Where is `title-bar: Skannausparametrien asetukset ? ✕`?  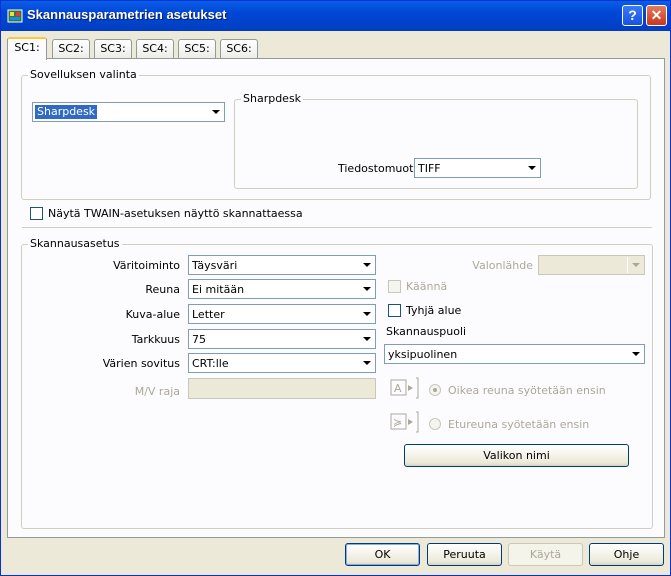 title-bar: Skannausparametrien asetukset ? ✕ is located at coordinates (335, 16).